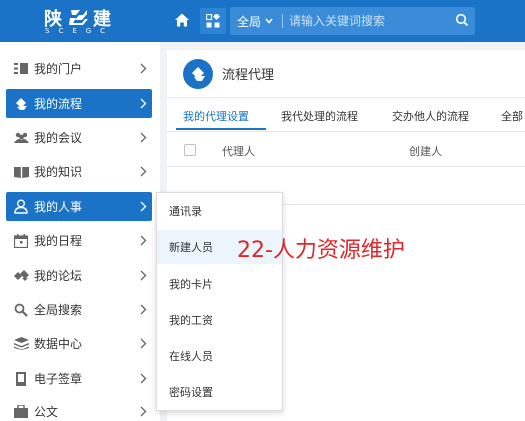  Describe the element at coordinates (21, 378) in the screenshot. I see `seal-icon` at that location.